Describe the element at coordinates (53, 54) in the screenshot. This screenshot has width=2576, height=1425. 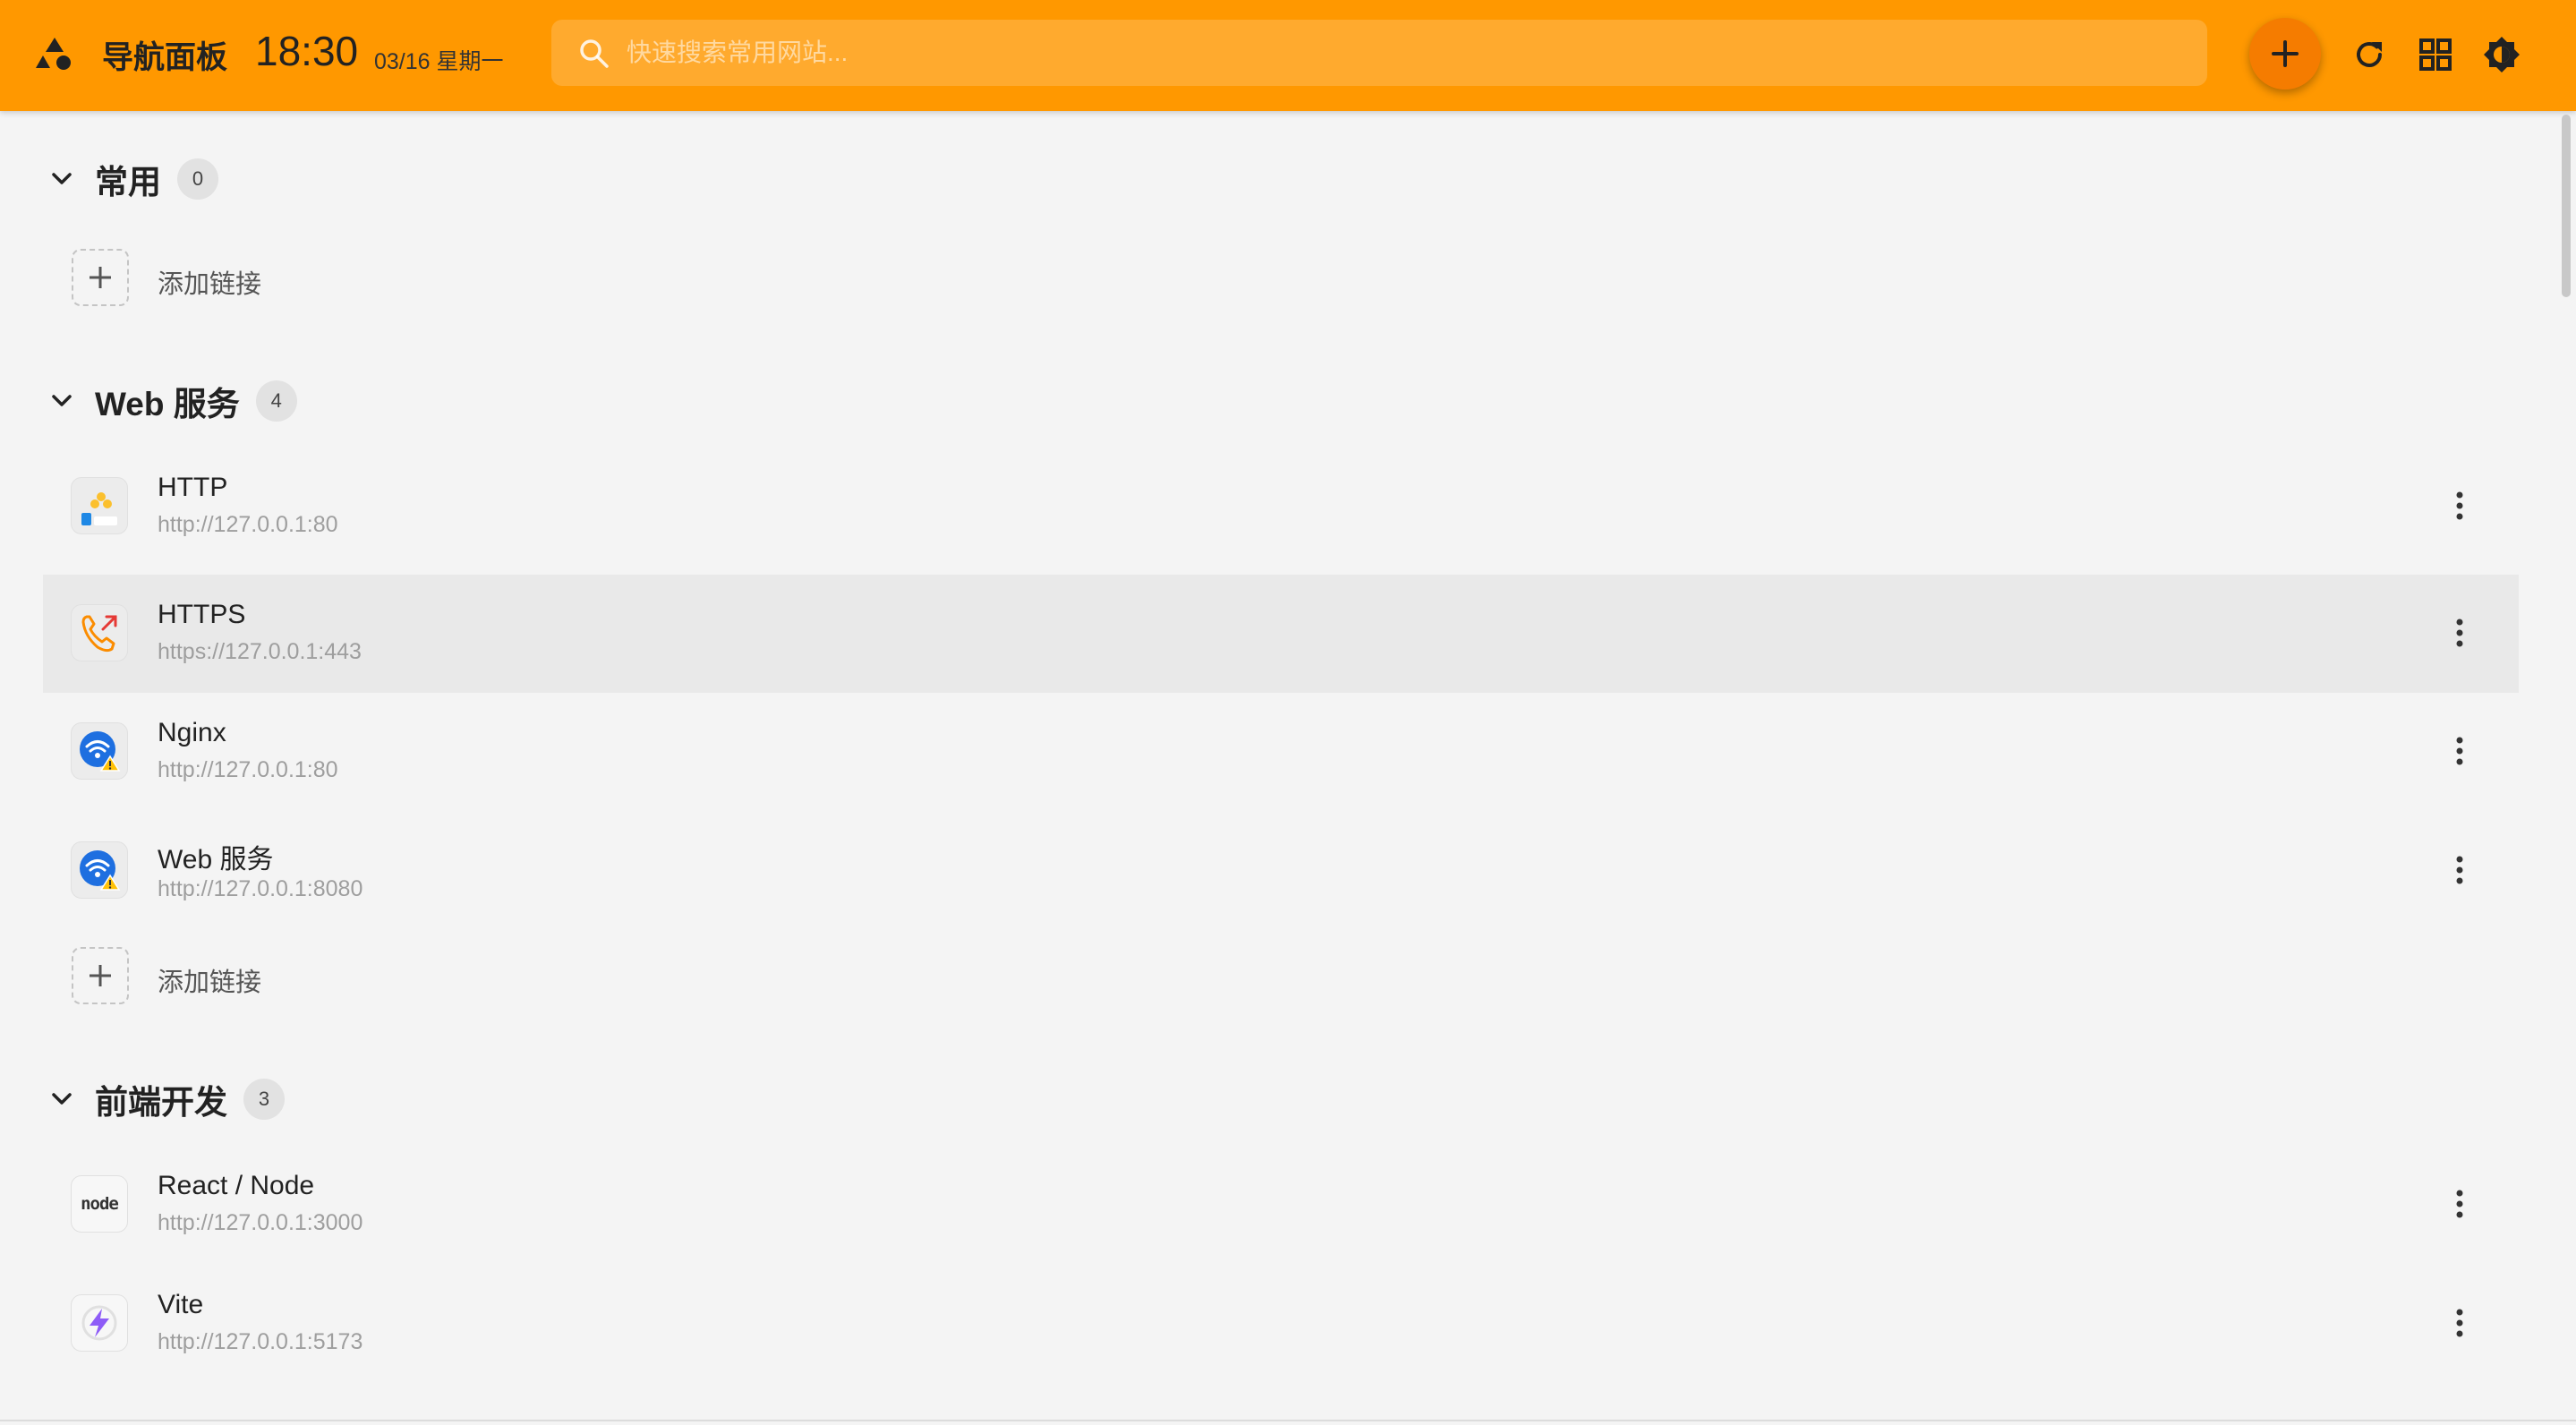
I see `logo-icon` at that location.